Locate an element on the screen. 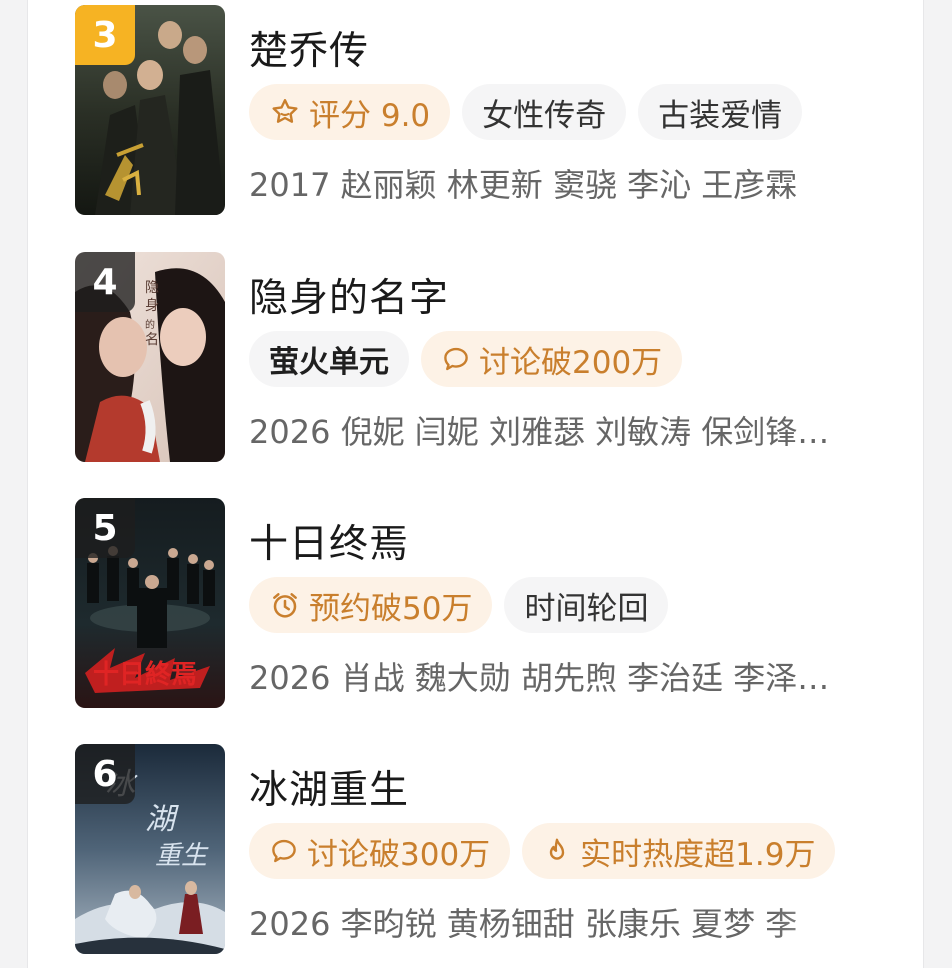  show-title: 冰湖重生 is located at coordinates (329, 787).